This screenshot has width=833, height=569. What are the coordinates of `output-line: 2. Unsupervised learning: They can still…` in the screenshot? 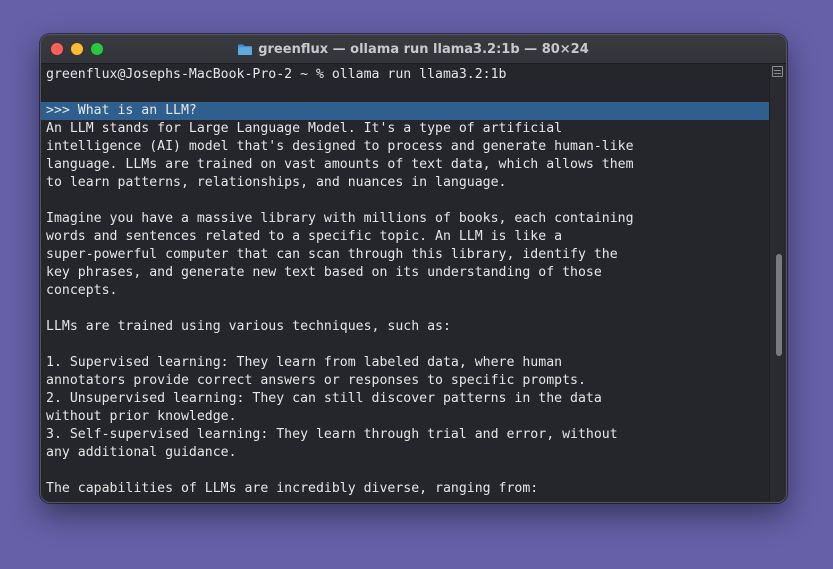 It's located at (408, 399).